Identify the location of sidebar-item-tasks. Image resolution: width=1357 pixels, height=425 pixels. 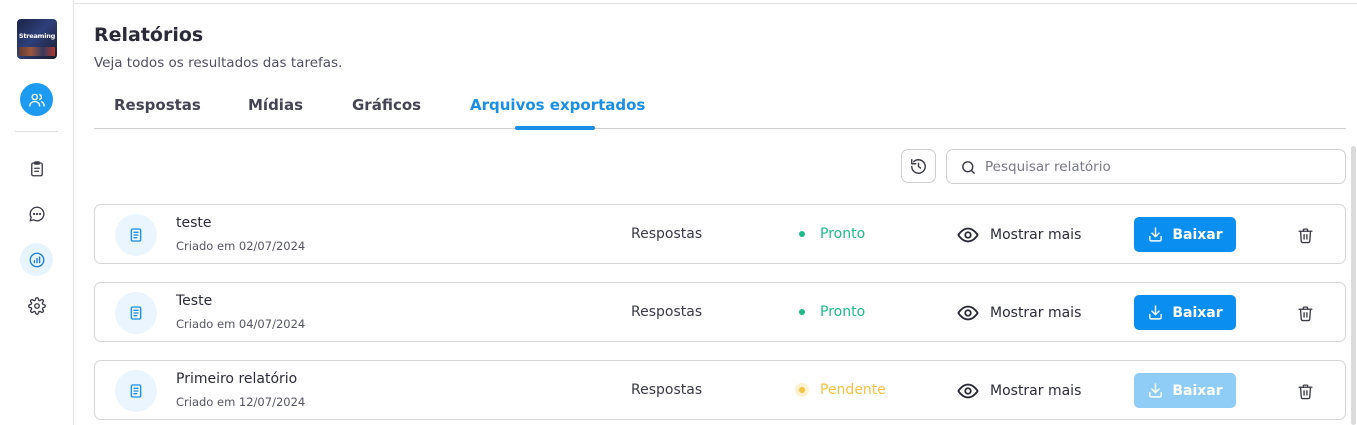
(36, 168).